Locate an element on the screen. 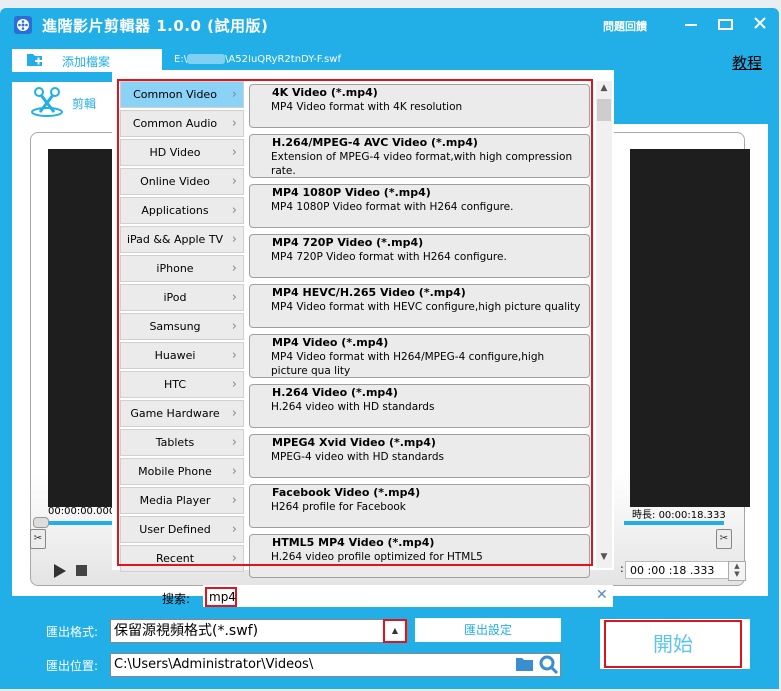 The width and height of the screenshot is (781, 691). format-dropdown-button: ▲ is located at coordinates (395, 631).